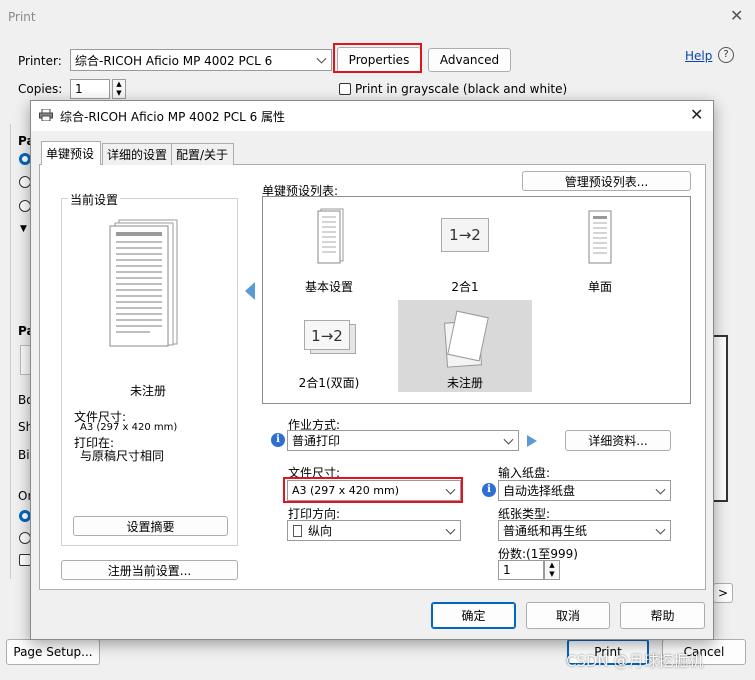 The image size is (755, 680). I want to click on printer-label: Printer:, so click(40, 61).